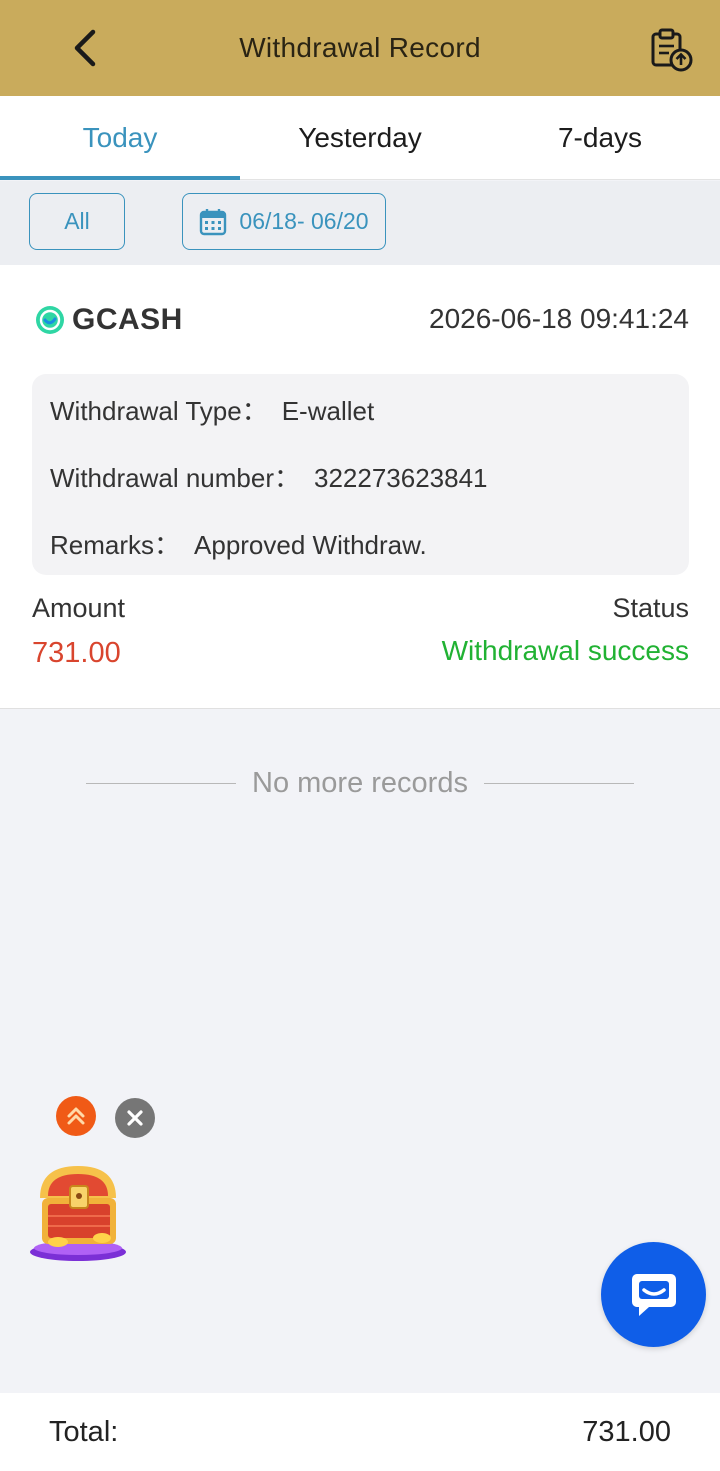  Describe the element at coordinates (650, 608) in the screenshot. I see `status-label: Status` at that location.